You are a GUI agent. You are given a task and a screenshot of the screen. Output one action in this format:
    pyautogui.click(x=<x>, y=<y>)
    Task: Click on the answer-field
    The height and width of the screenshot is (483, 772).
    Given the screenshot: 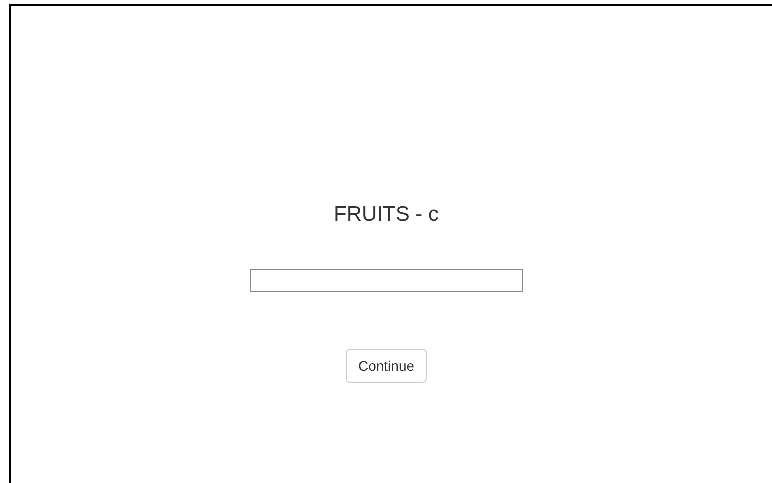 What is the action you would take?
    pyautogui.click(x=386, y=280)
    